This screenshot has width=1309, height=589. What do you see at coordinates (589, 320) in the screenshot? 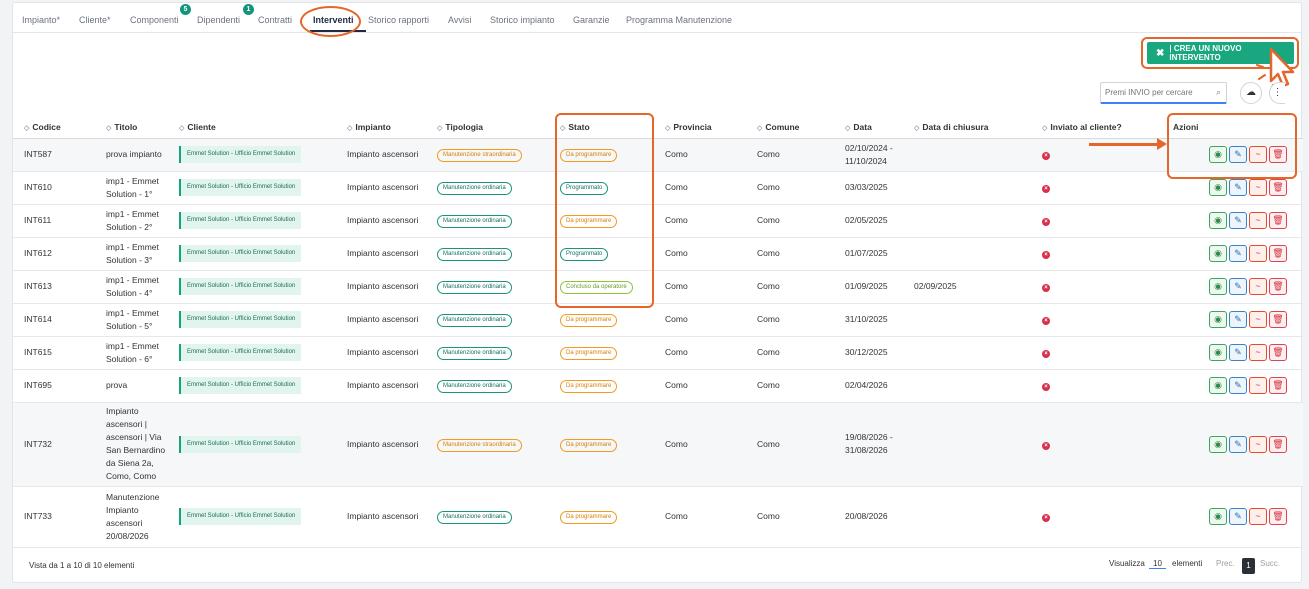
I see `stato-badge: Da programmare` at bounding box center [589, 320].